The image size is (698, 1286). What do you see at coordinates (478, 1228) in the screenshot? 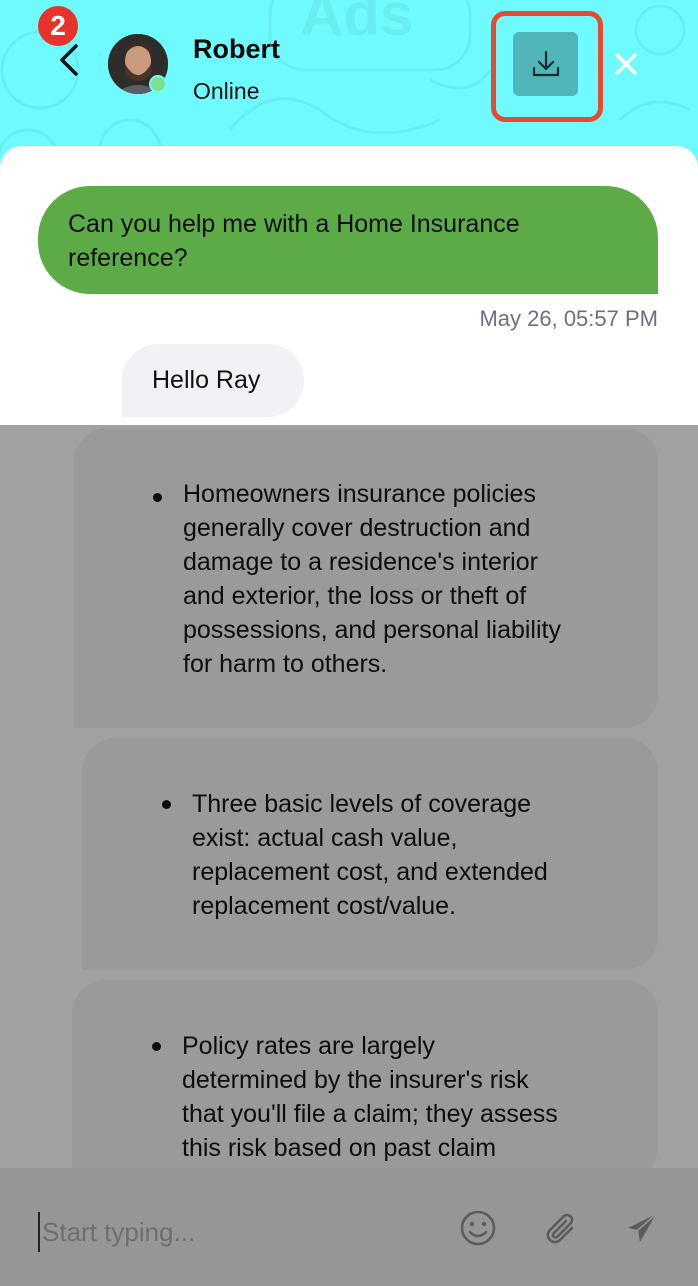
I see `emoji-icon` at bounding box center [478, 1228].